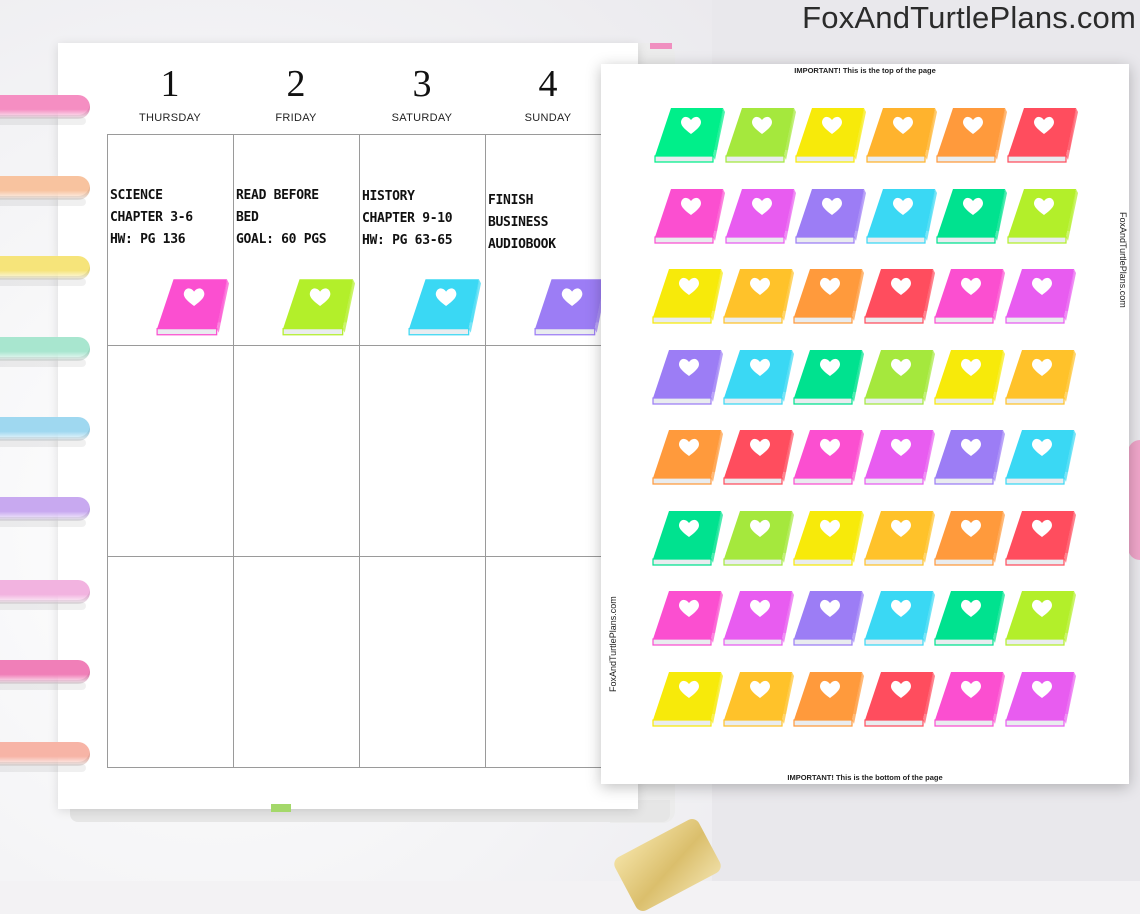 The image size is (1140, 914). What do you see at coordinates (388, 196) in the screenshot?
I see `task-line: HISTORY` at bounding box center [388, 196].